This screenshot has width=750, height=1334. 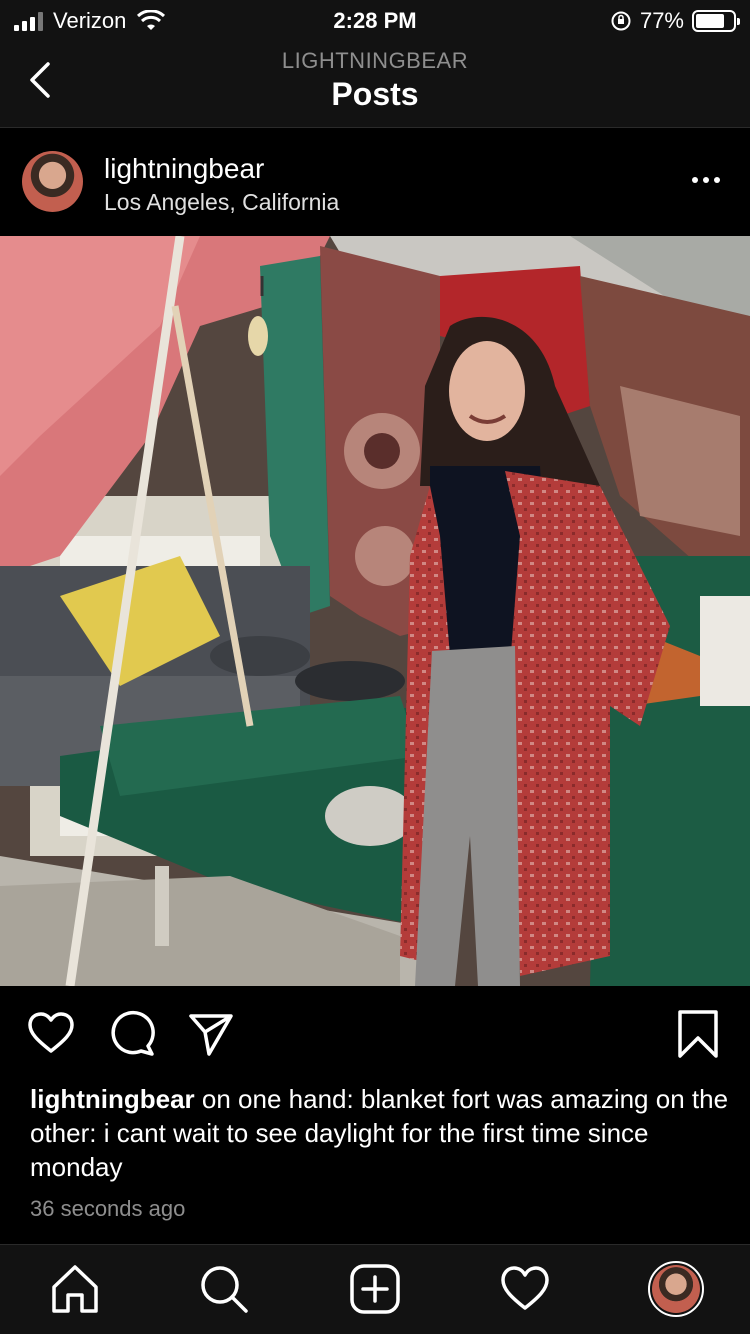 What do you see at coordinates (224, 1289) in the screenshot?
I see `search-icon` at bounding box center [224, 1289].